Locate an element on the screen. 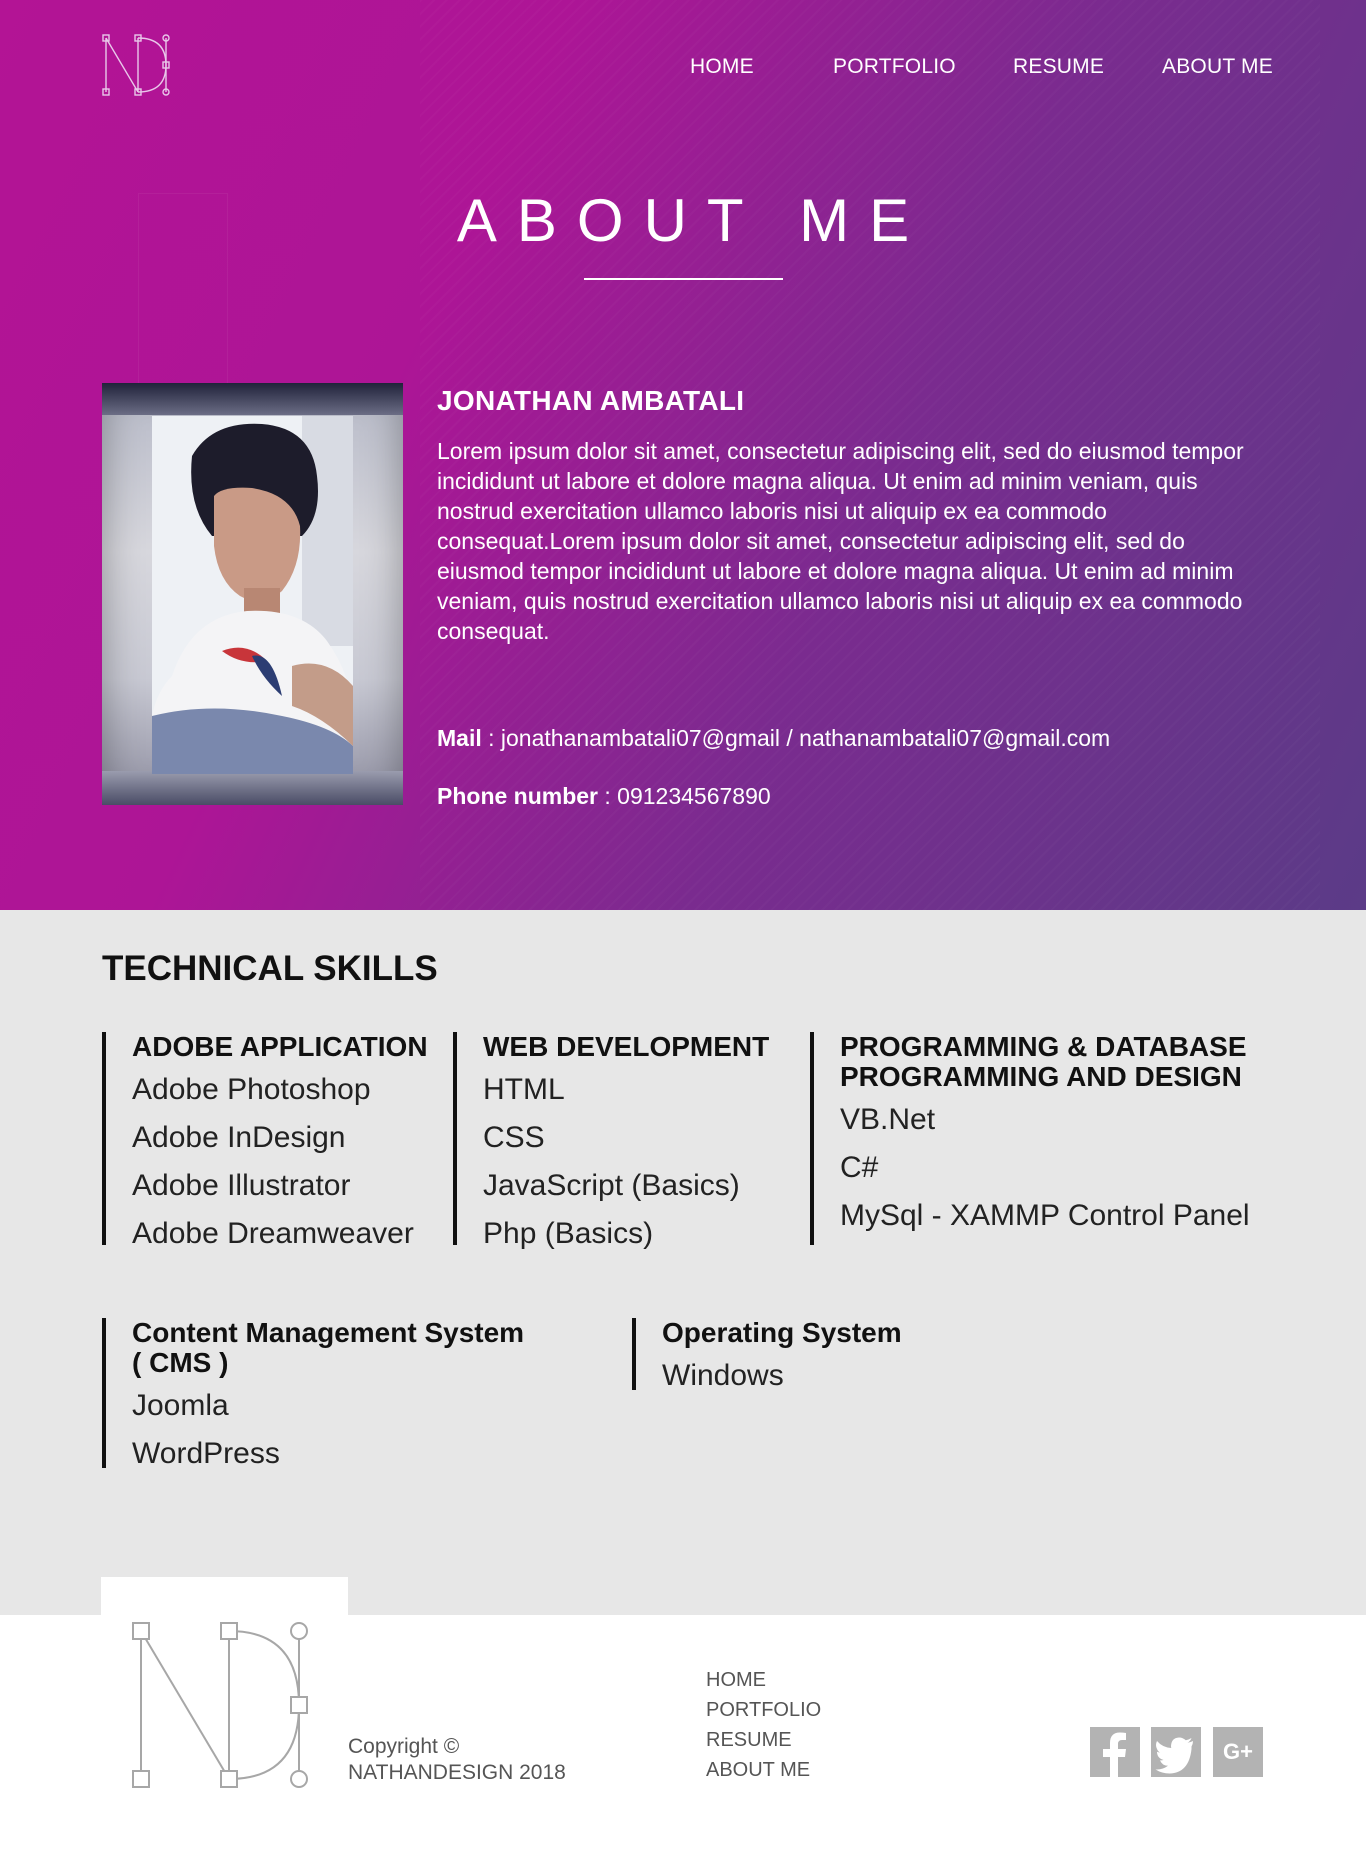  profile-photo is located at coordinates (252, 595).